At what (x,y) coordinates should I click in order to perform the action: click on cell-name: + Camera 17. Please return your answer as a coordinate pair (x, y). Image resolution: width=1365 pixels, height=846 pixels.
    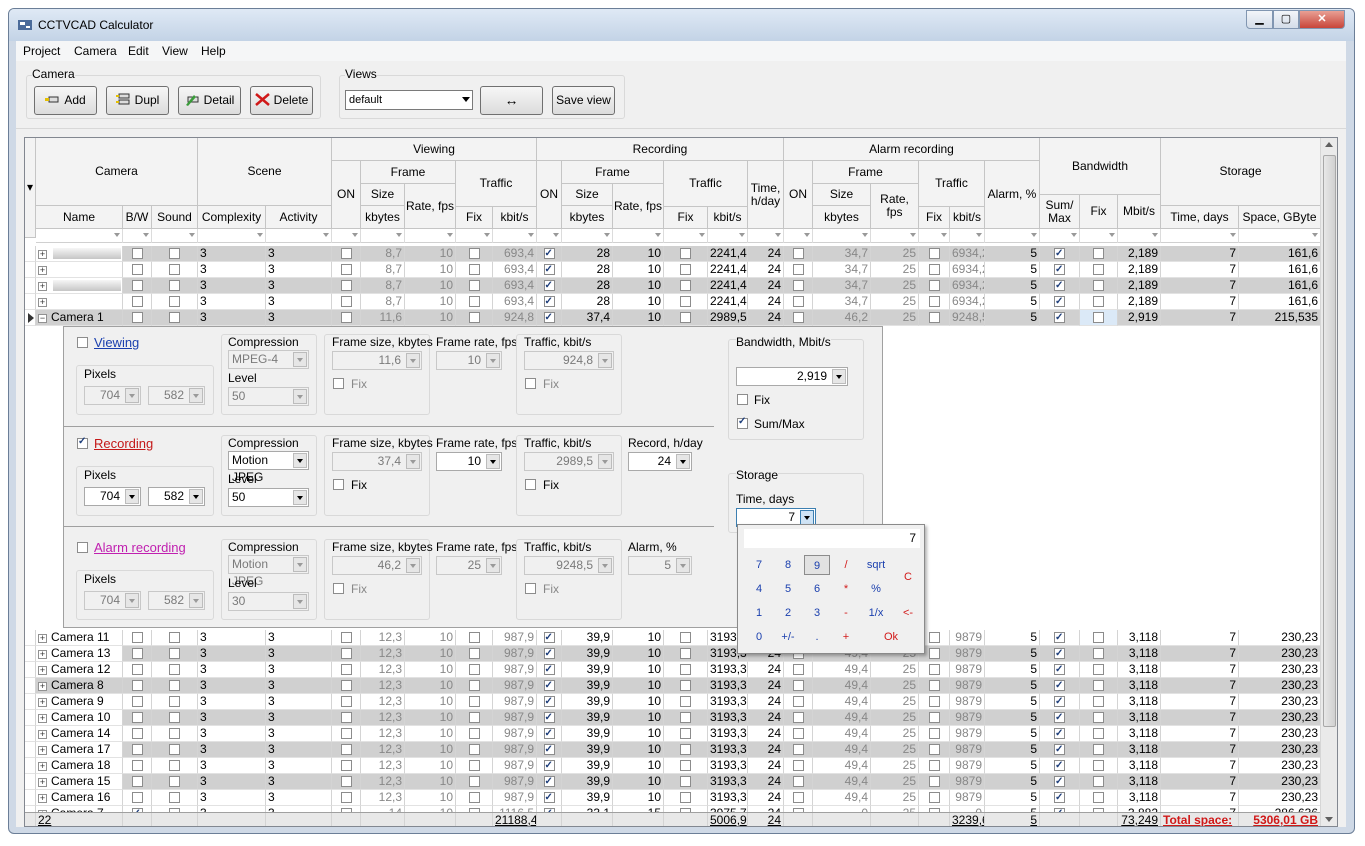
    Looking at the image, I should click on (79, 750).